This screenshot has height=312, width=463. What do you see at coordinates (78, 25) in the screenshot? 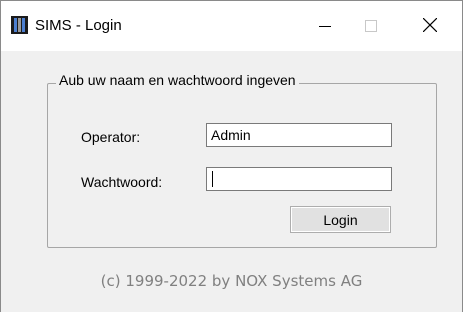
I see `window-title: SIMS - Login` at bounding box center [78, 25].